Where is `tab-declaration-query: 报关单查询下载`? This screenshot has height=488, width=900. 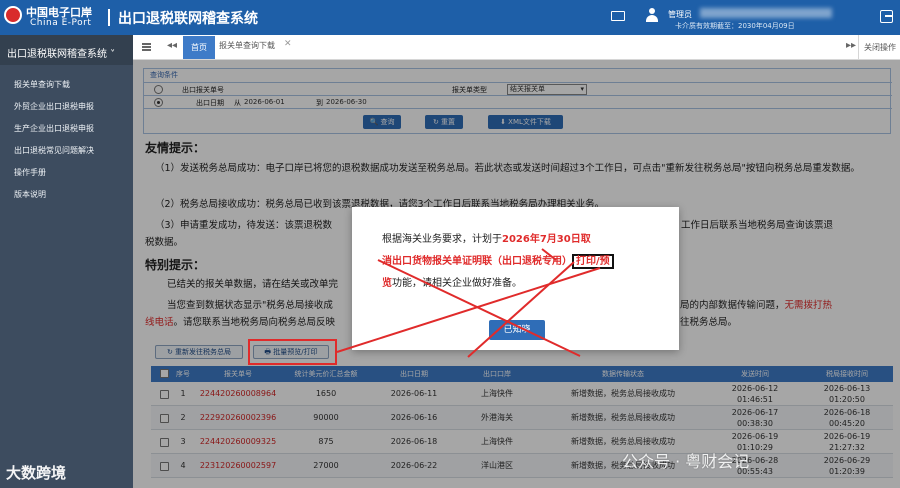 tab-declaration-query: 报关单查询下载 is located at coordinates (247, 45).